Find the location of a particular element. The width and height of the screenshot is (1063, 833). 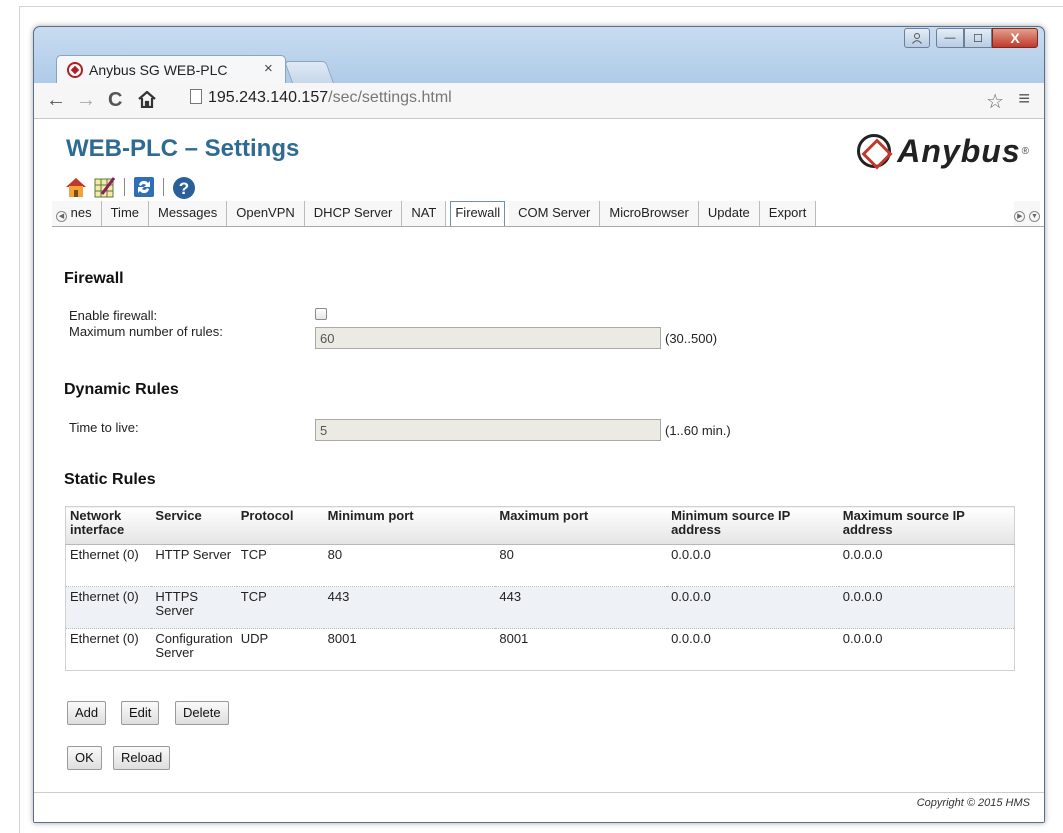

tab-com-server: COM Server is located at coordinates (555, 213).